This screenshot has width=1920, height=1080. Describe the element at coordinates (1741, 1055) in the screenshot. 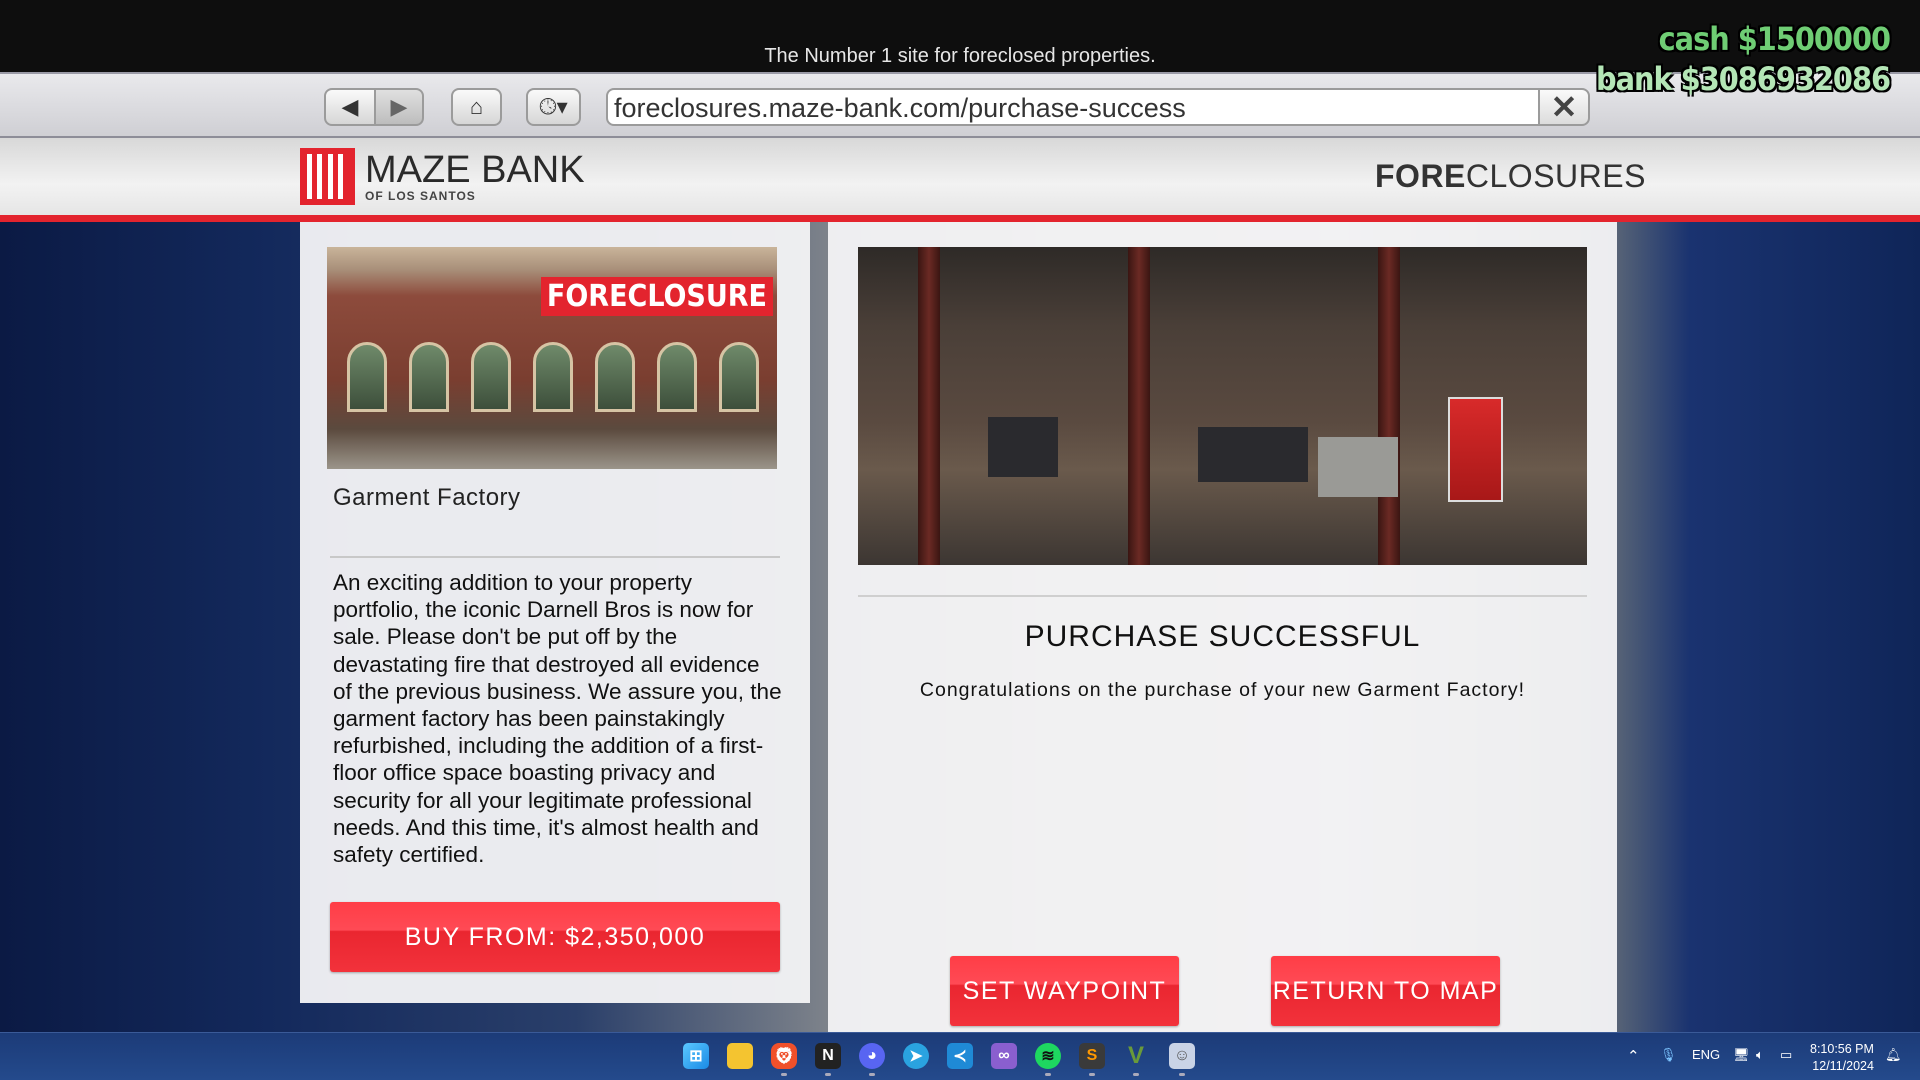

I see `network-icon: 🖥︎` at that location.